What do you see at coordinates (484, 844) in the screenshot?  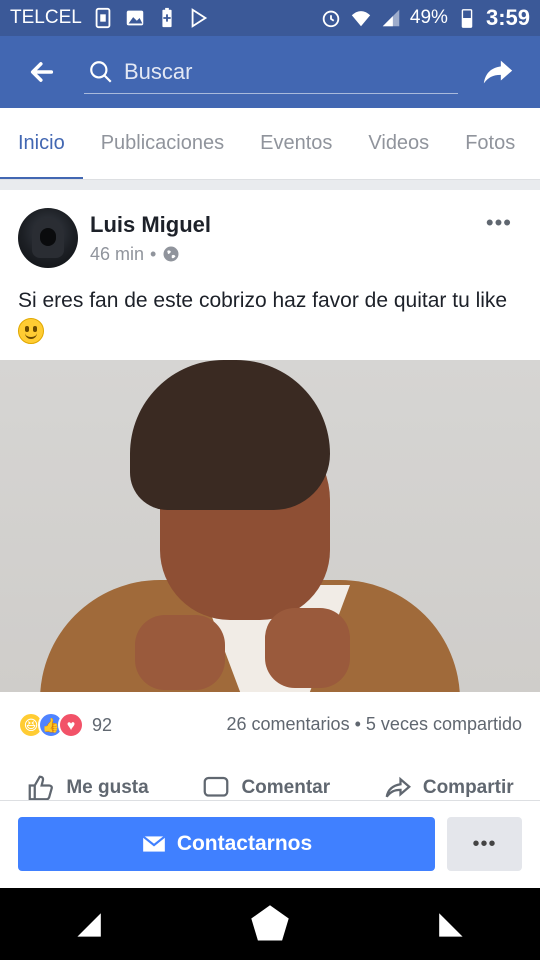 I see `more-options-button: •••` at bounding box center [484, 844].